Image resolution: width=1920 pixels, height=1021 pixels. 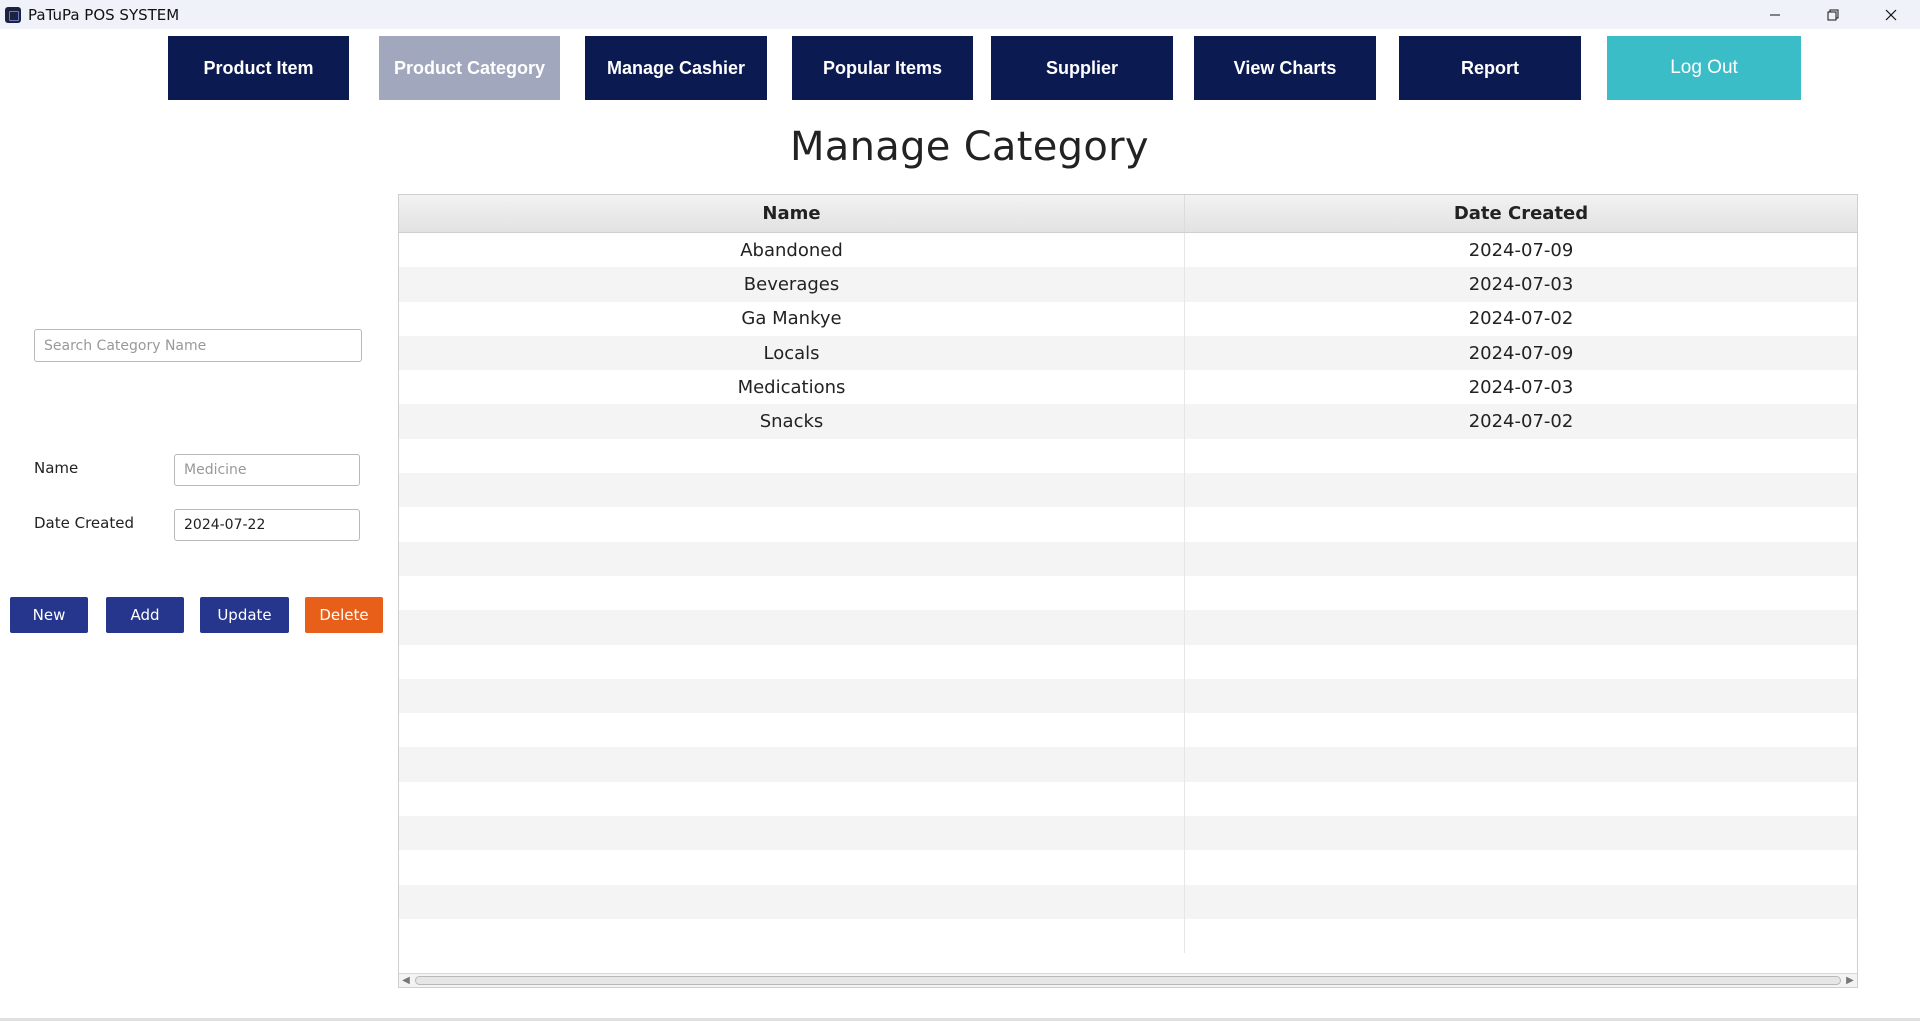 What do you see at coordinates (1775, 14) in the screenshot?
I see `minimize-icon` at bounding box center [1775, 14].